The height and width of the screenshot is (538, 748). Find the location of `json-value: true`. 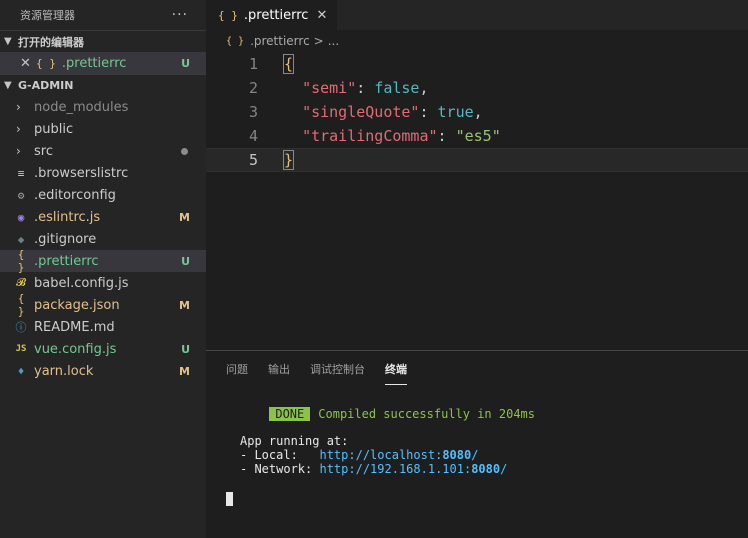

json-value: true is located at coordinates (455, 112).